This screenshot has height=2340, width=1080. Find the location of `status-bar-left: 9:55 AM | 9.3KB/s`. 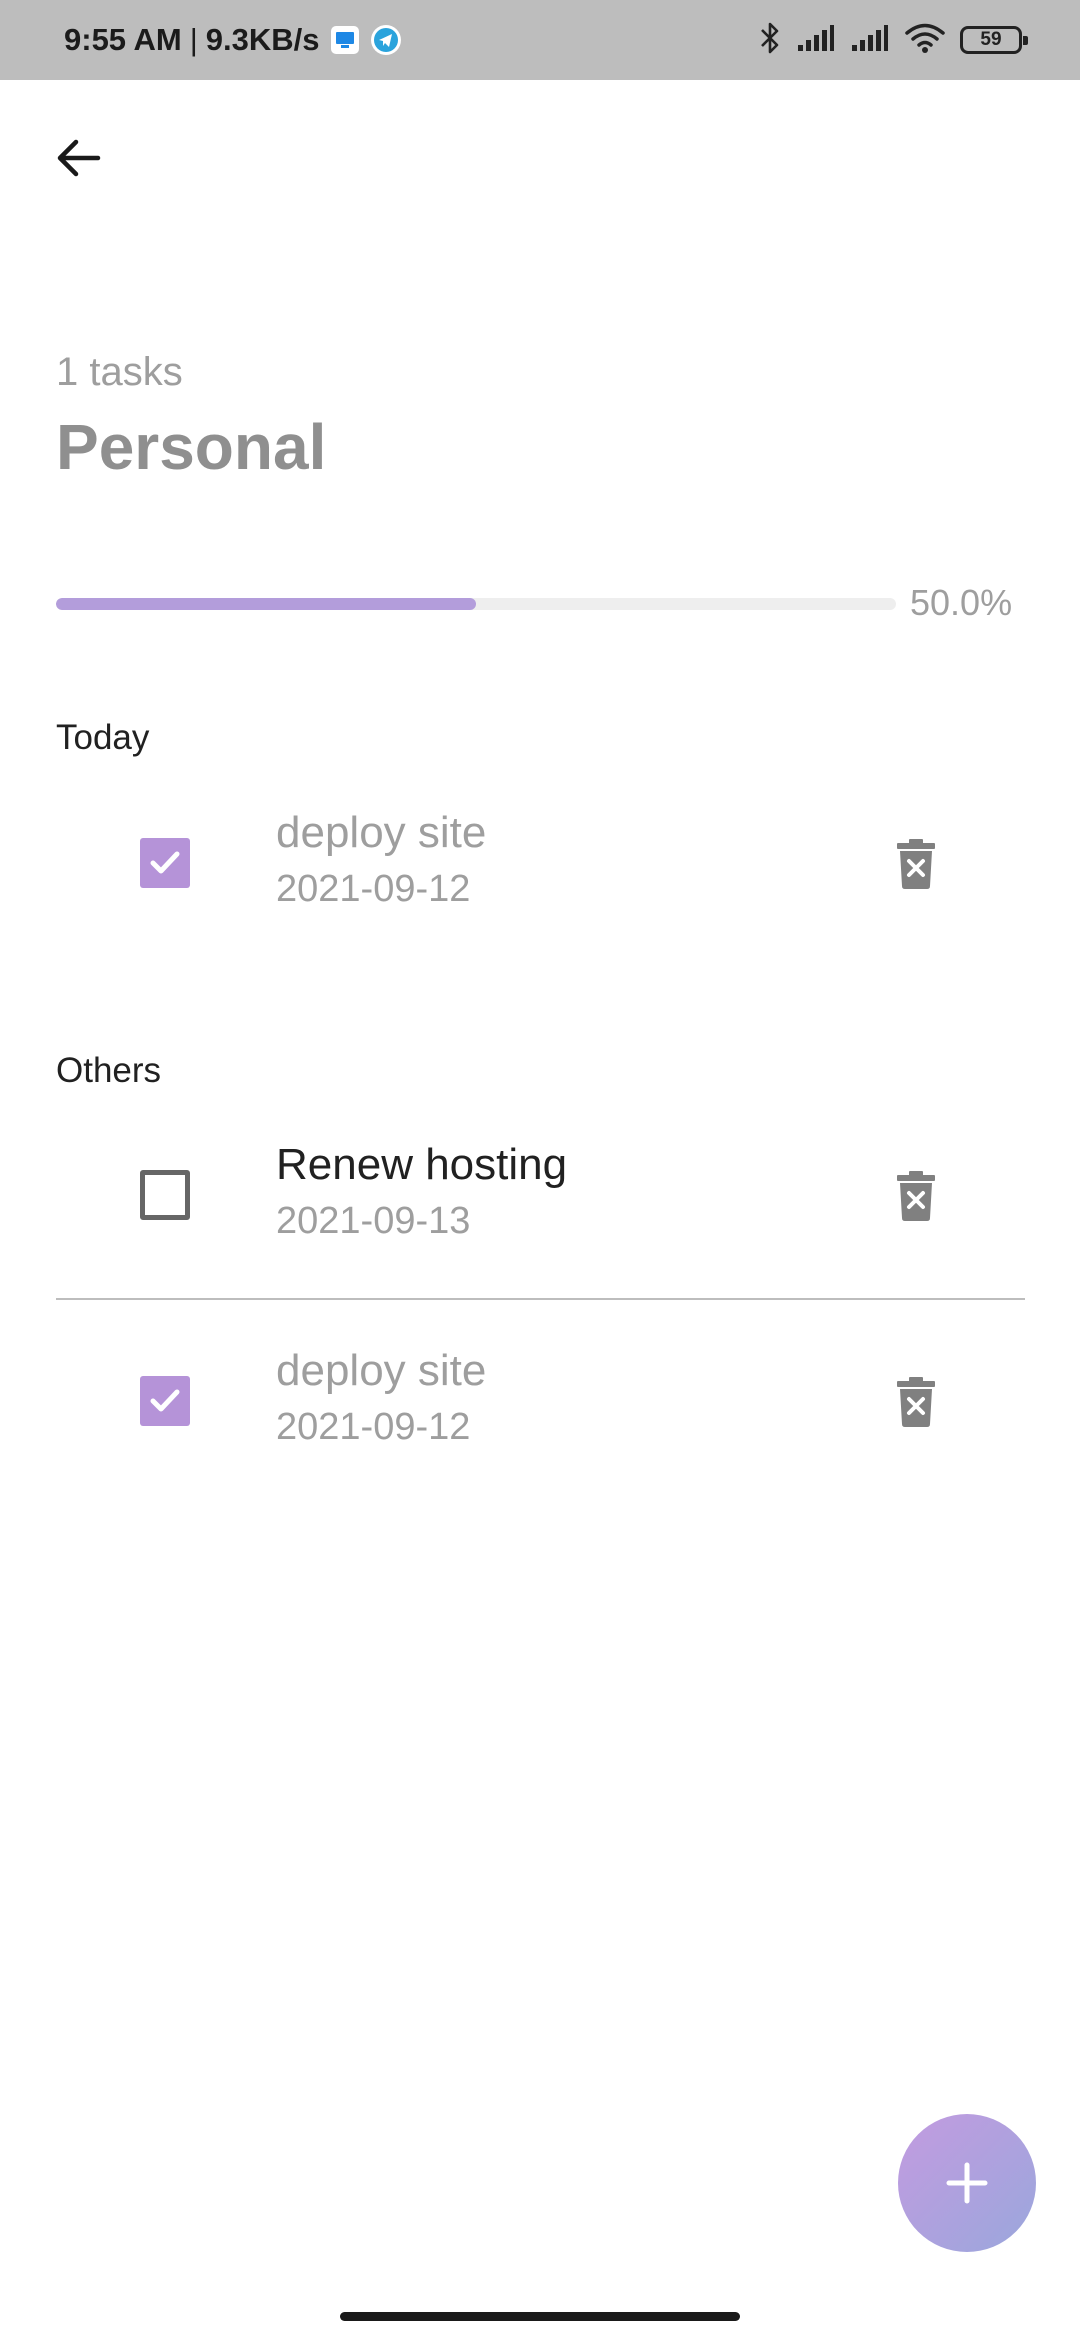

status-bar-left: 9:55 AM | 9.3KB/s is located at coordinates (233, 40).